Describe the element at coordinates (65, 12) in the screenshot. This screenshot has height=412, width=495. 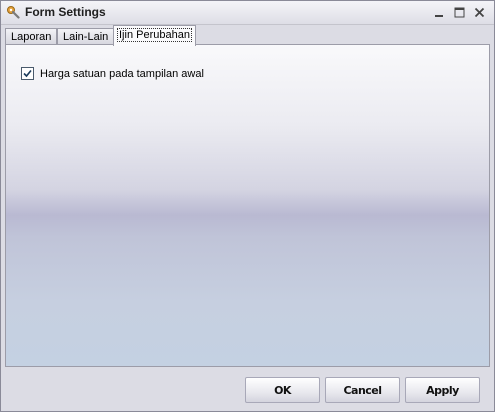
I see `window-title: Form Settings` at that location.